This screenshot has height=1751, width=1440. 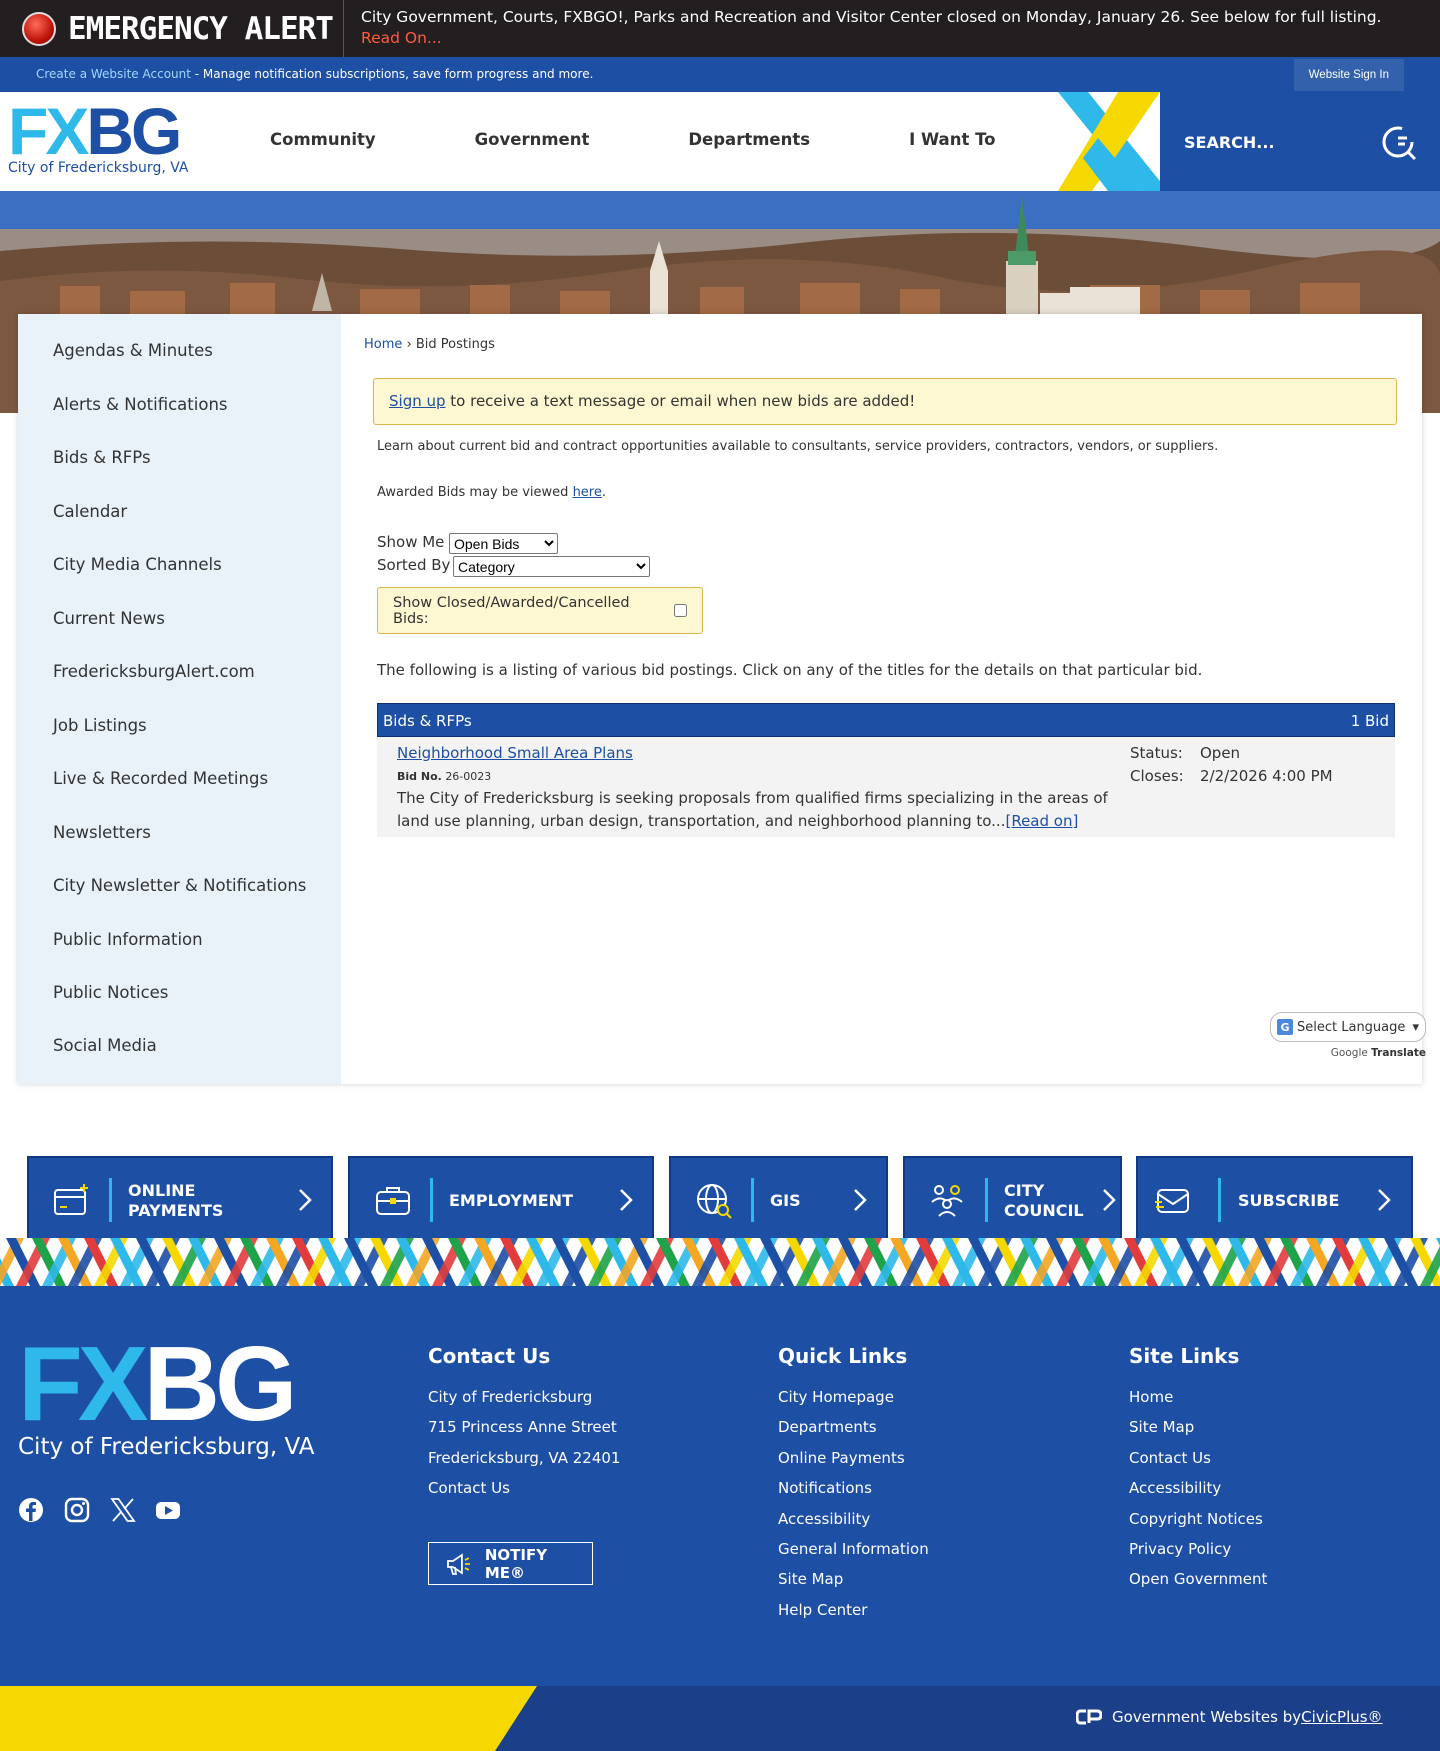 What do you see at coordinates (134, 131) in the screenshot?
I see `logo-bg: BG` at bounding box center [134, 131].